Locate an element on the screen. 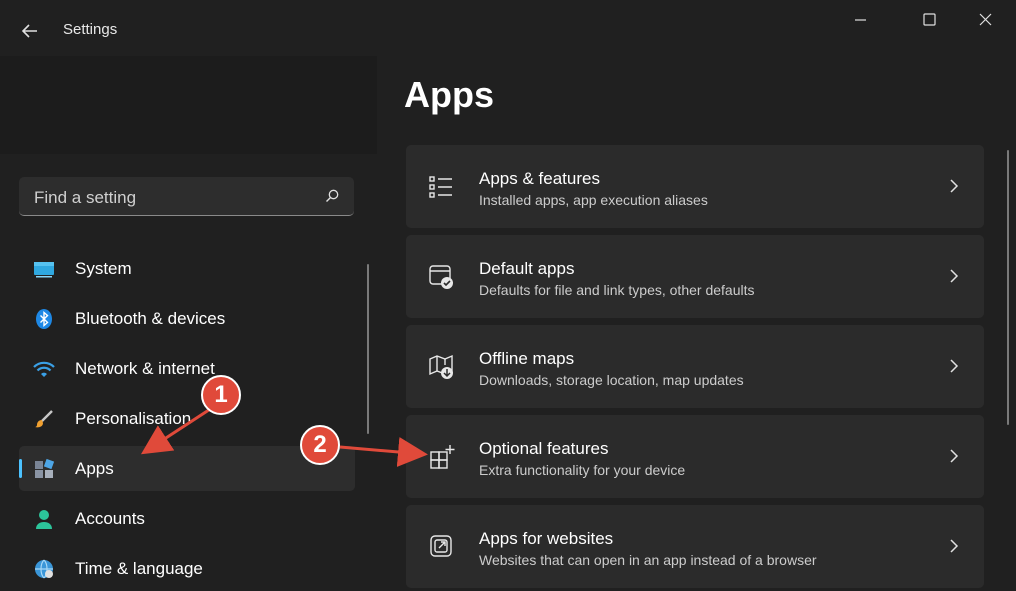  card-title: Apps for websites is located at coordinates (546, 538).